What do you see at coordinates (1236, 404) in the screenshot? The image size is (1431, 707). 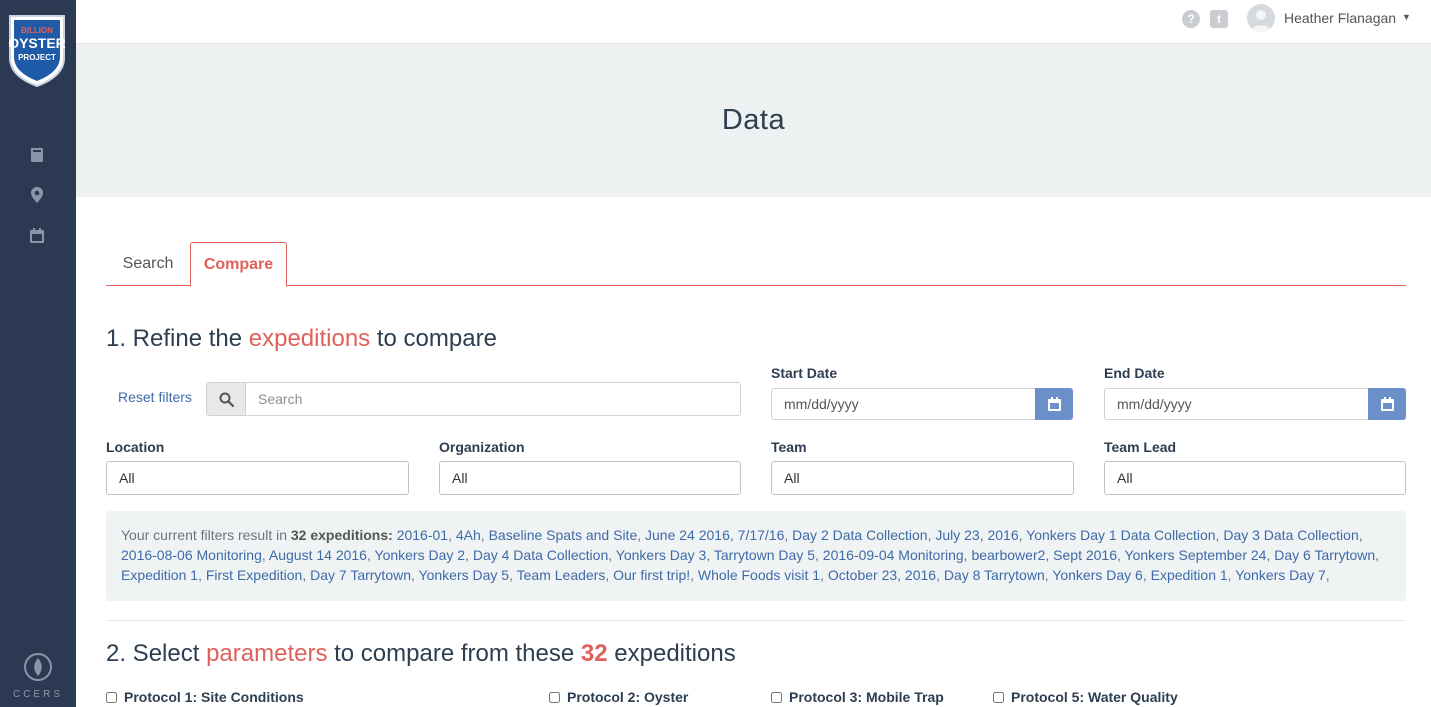 I see `end-date-input` at bounding box center [1236, 404].